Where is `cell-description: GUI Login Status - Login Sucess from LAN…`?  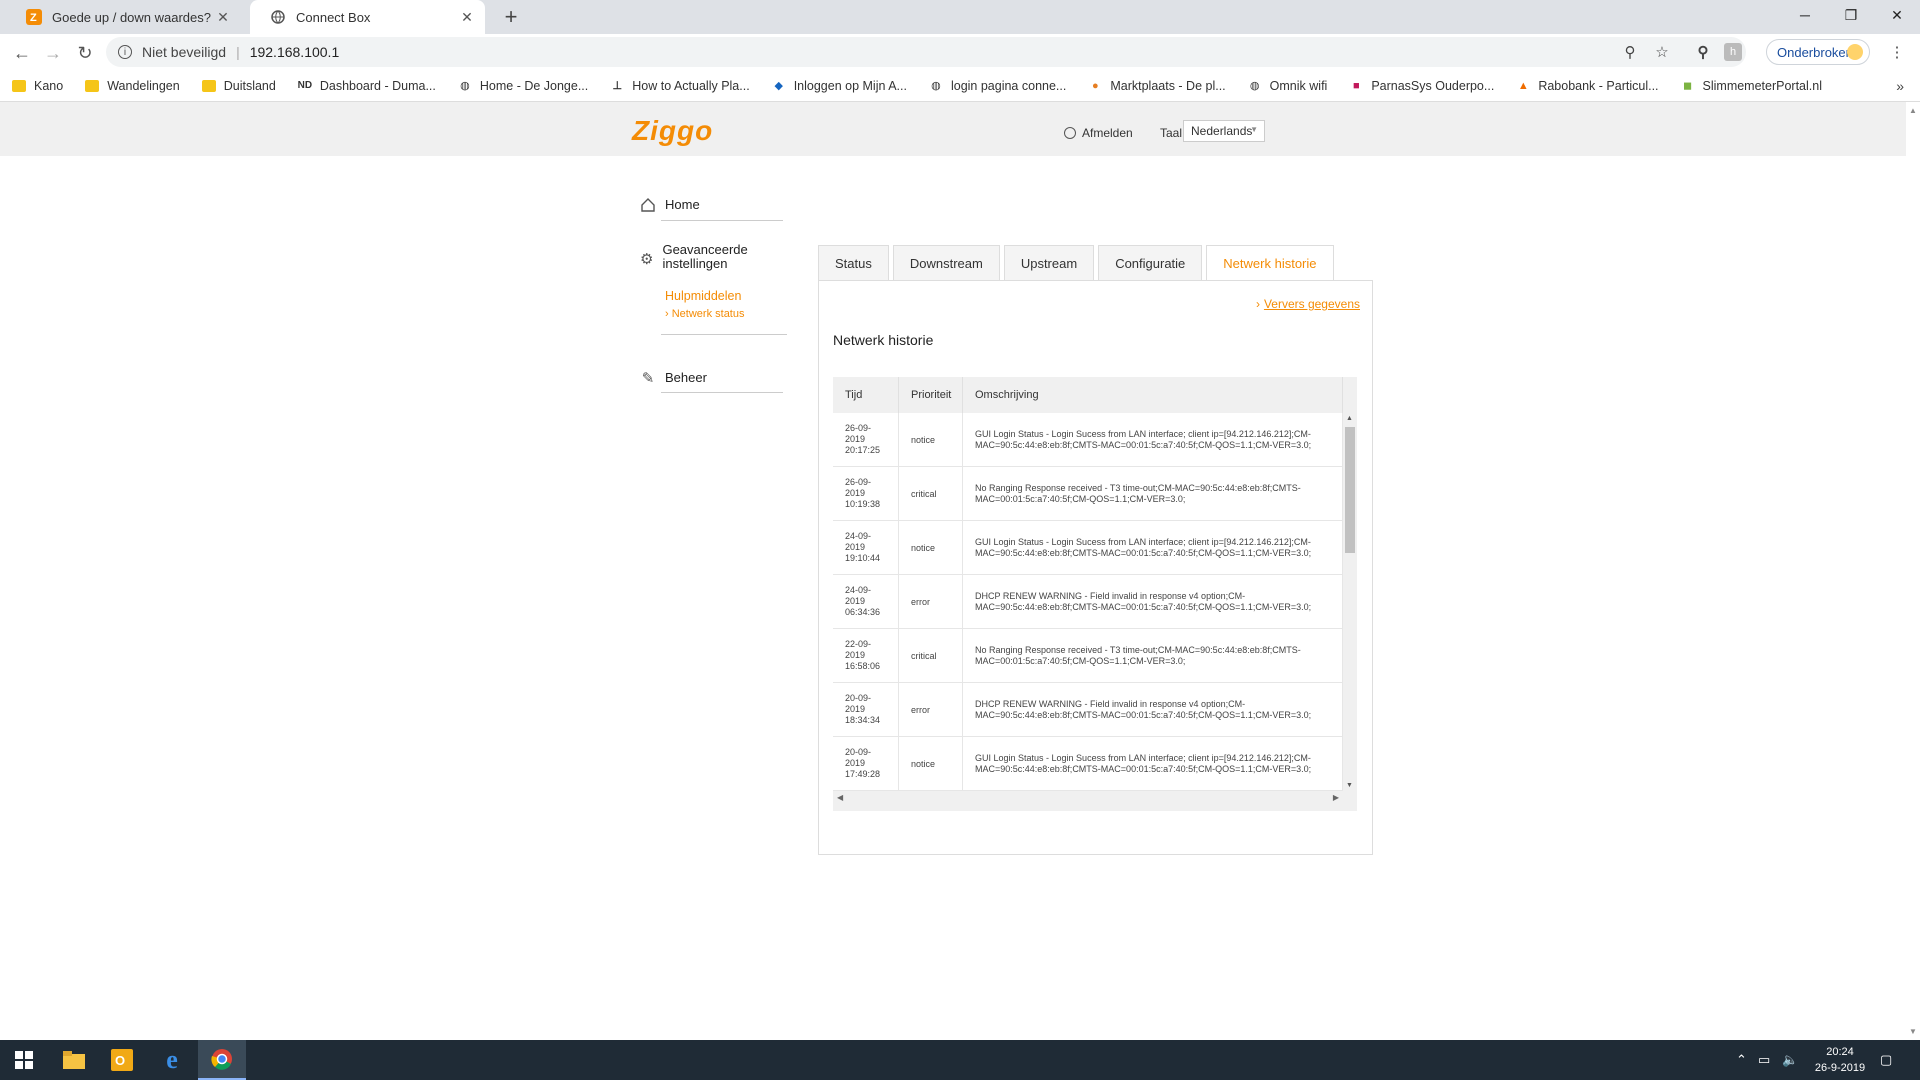
cell-description: GUI Login Status - Login Sucess from LAN… is located at coordinates (1153, 439).